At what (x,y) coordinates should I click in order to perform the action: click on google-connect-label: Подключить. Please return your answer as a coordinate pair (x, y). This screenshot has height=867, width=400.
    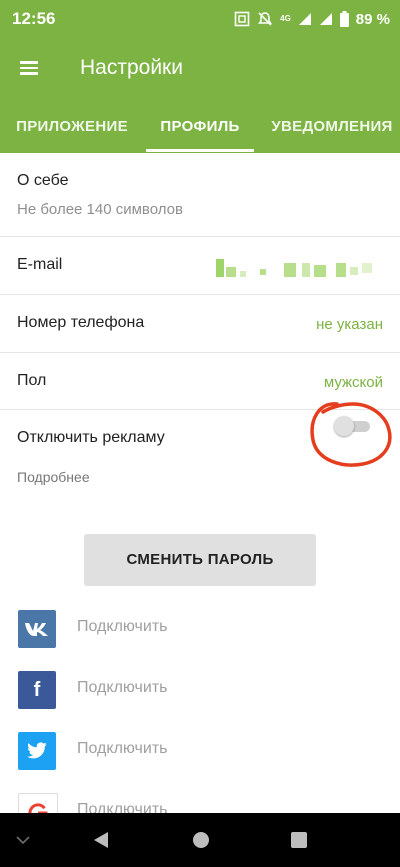
    Looking at the image, I should click on (122, 807).